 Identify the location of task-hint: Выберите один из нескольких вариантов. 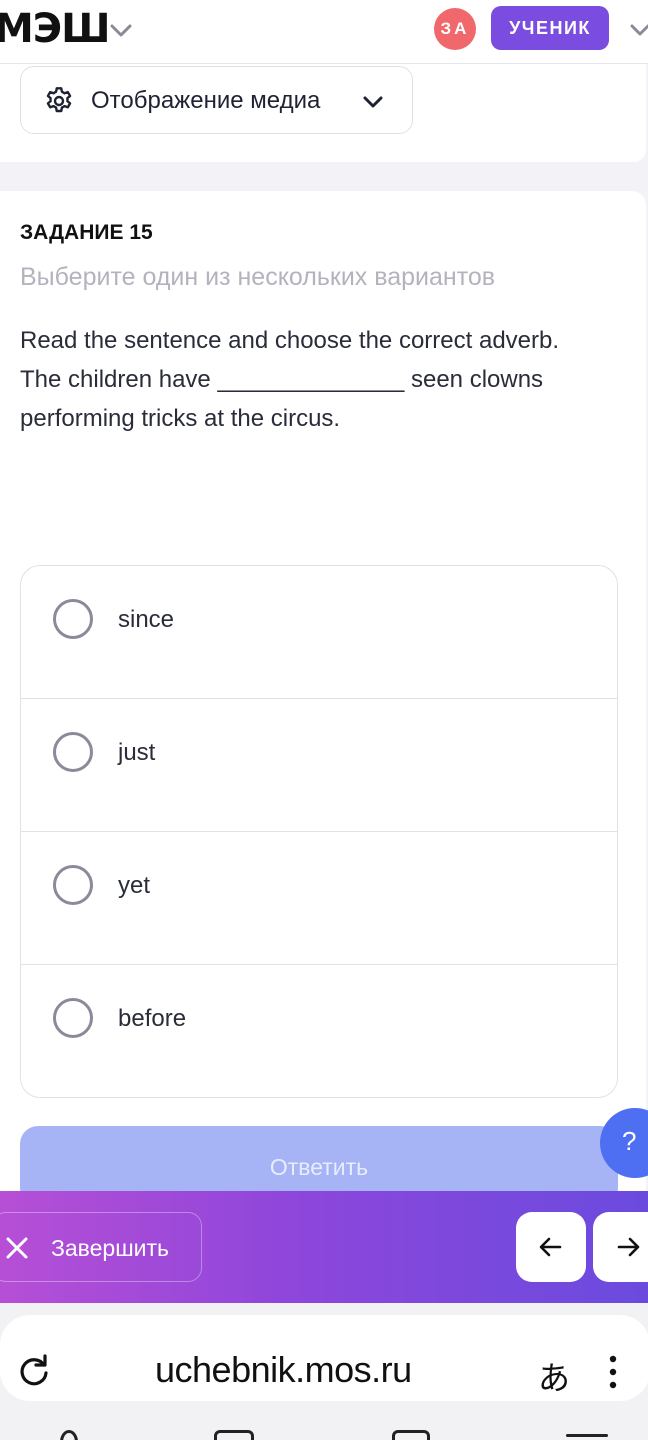
(258, 277).